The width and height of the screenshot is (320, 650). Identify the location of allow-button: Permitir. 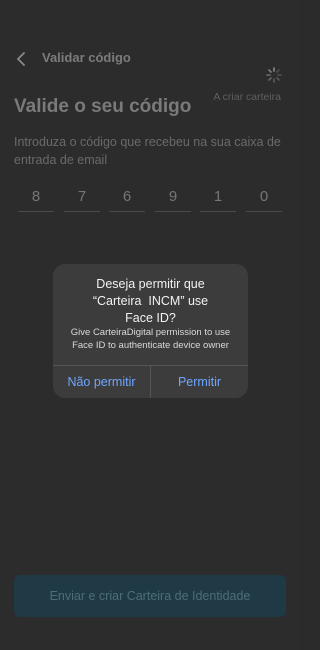
(199, 382).